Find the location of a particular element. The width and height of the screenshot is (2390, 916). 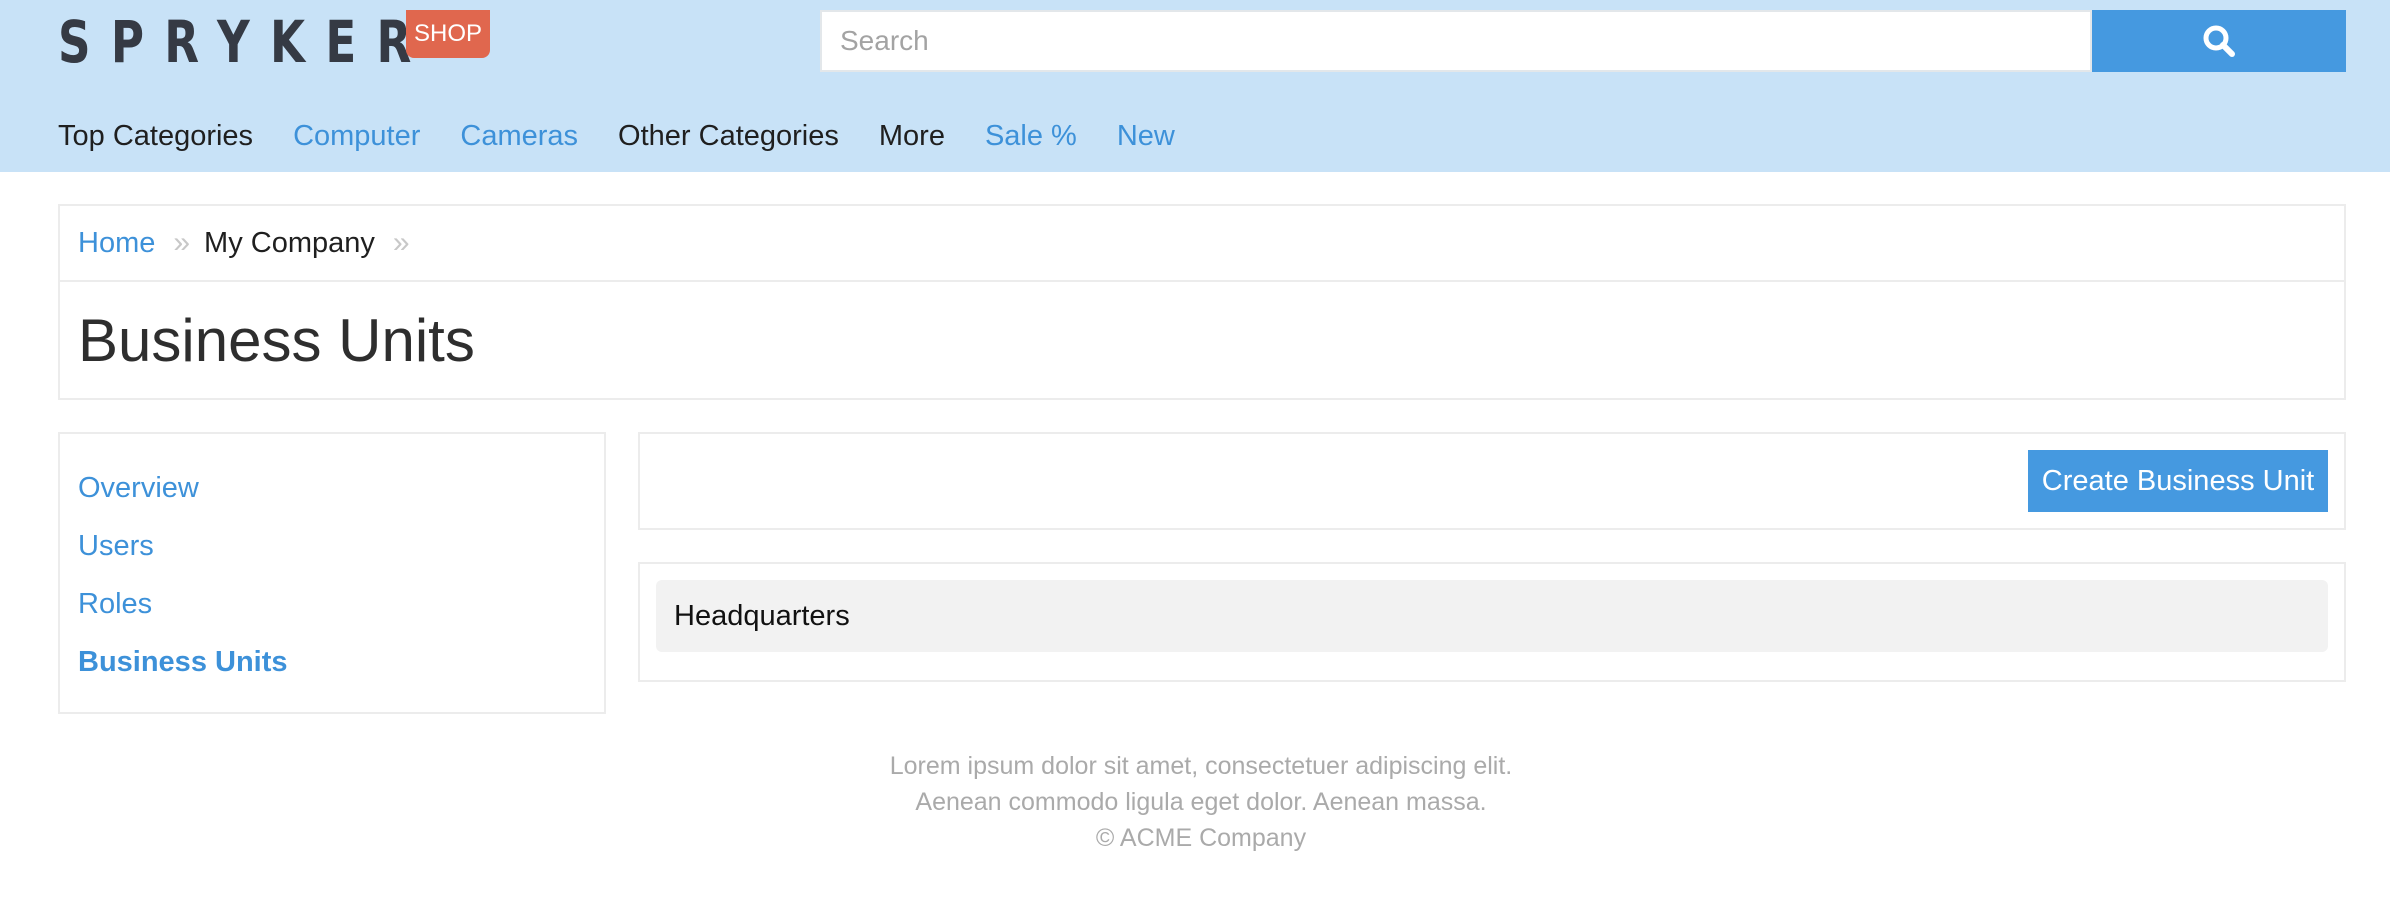

list-item: Headquarters is located at coordinates (1492, 616).